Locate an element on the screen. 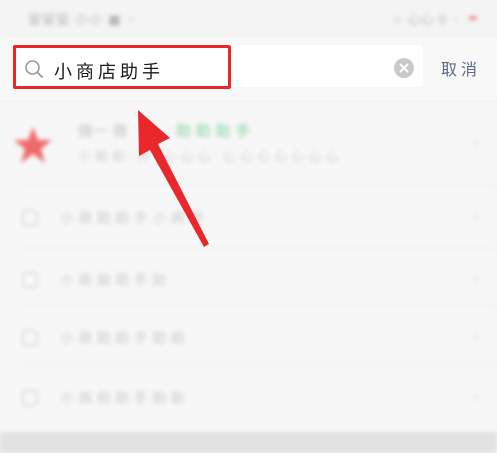  list-item-label: 小 商 助 助 手 助 is located at coordinates (113, 281).